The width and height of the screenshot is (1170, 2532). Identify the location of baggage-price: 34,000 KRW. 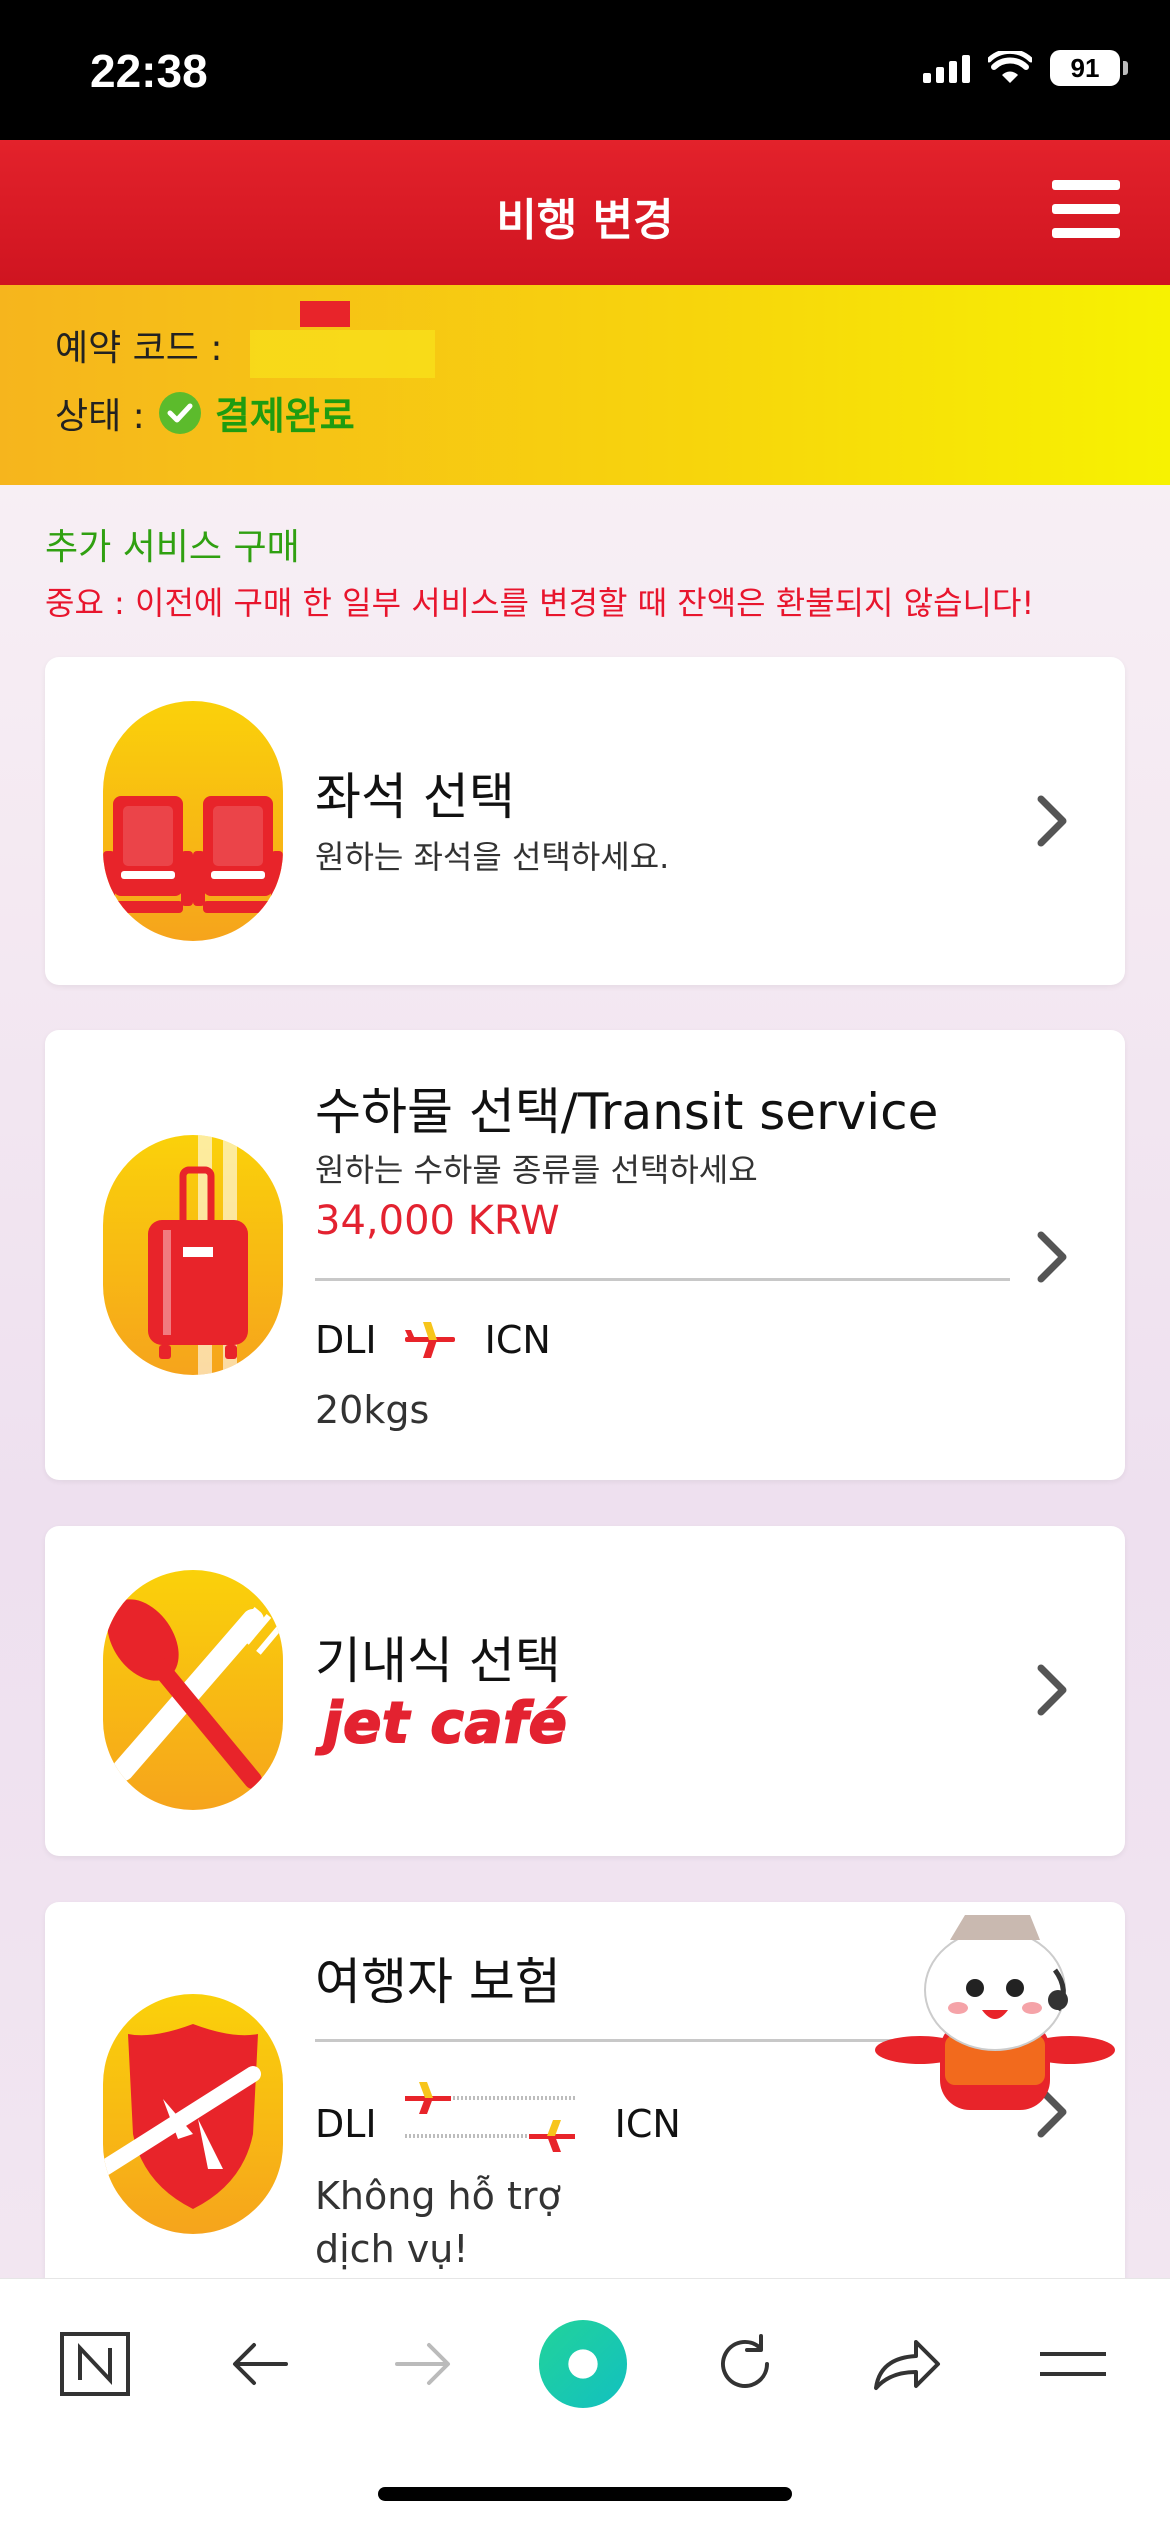
(437, 1221).